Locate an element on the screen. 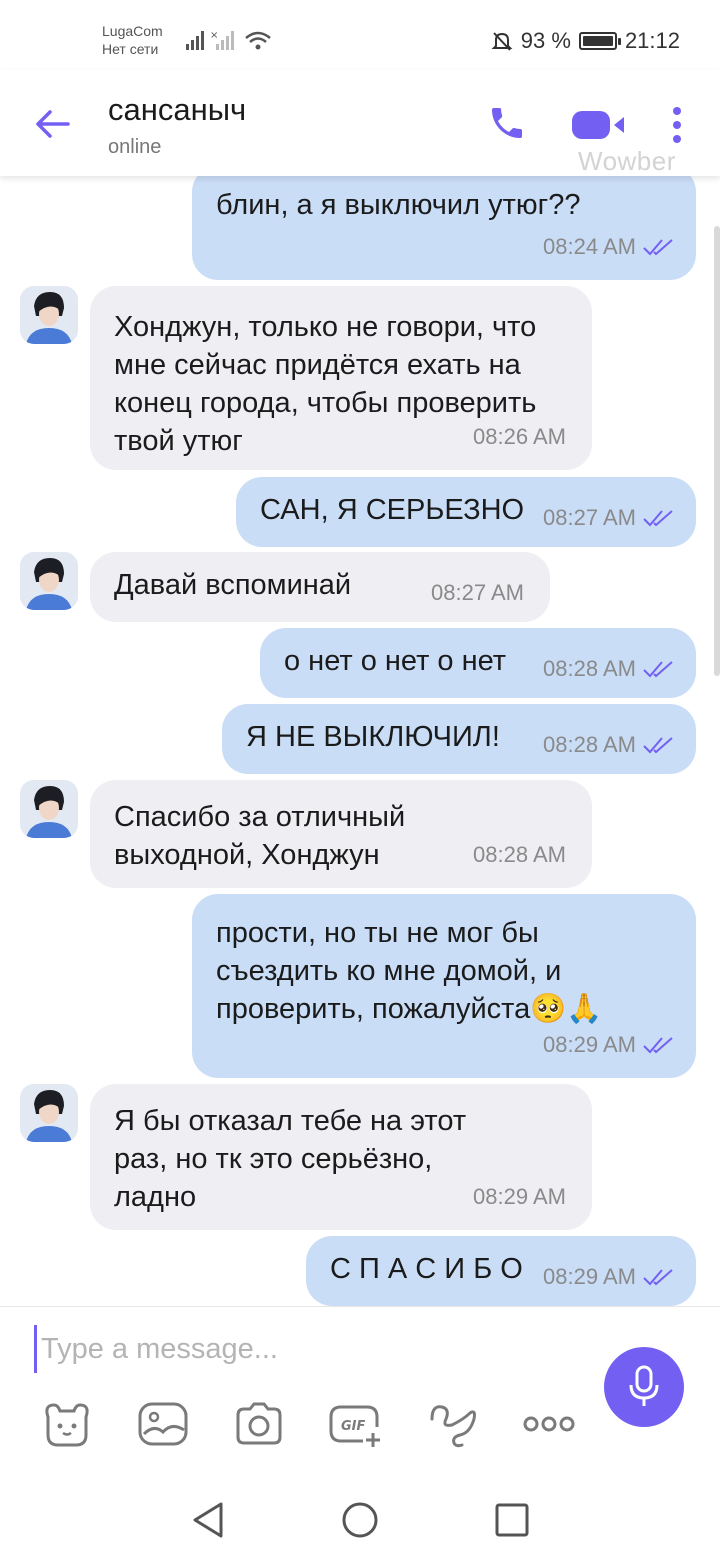  status-right: 93 % 21:12 is located at coordinates (585, 41).